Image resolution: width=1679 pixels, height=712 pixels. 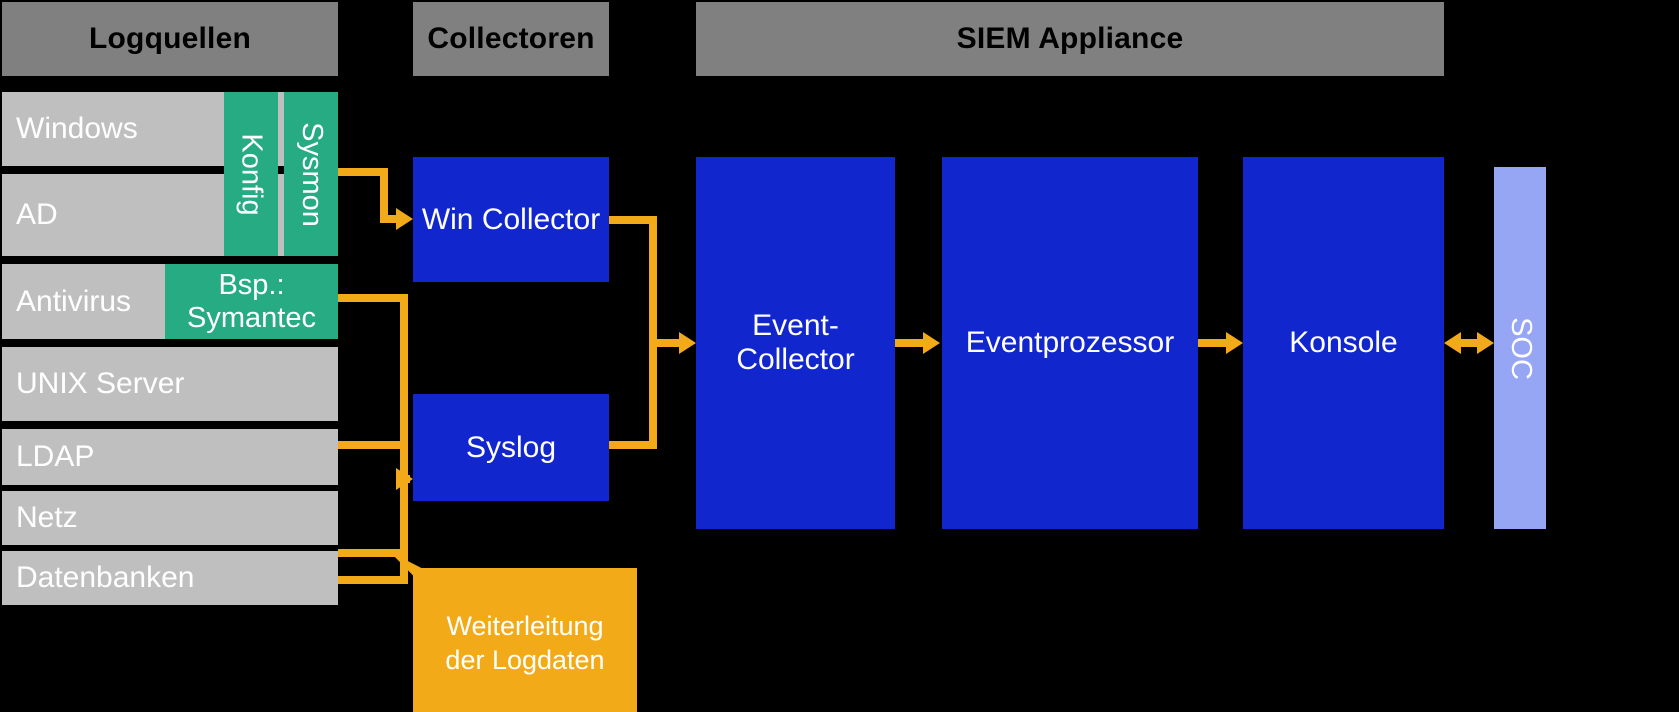 I want to click on header-collectoren-label: Collectoren, so click(x=511, y=38).